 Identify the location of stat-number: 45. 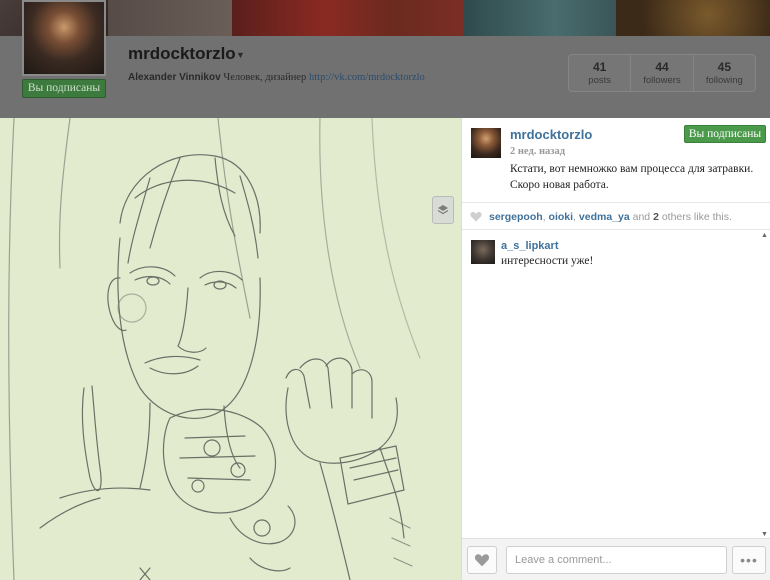
(724, 67).